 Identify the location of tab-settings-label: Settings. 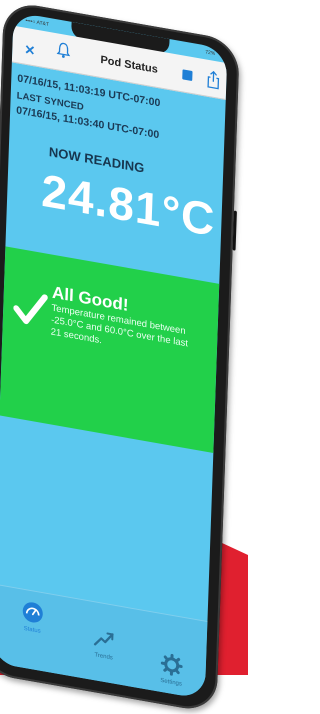
(171, 683).